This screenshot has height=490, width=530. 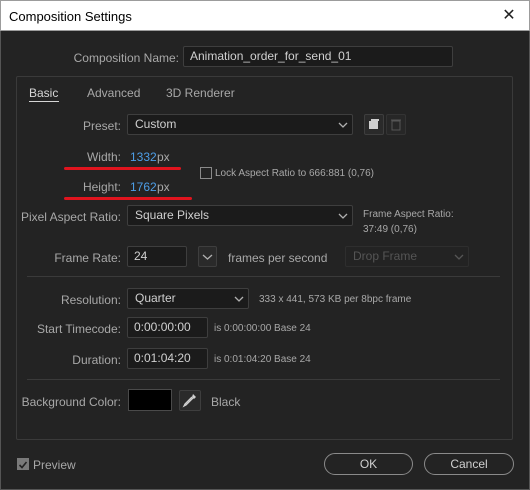 What do you see at coordinates (122, 168) in the screenshot?
I see `annotation-underline-width` at bounding box center [122, 168].